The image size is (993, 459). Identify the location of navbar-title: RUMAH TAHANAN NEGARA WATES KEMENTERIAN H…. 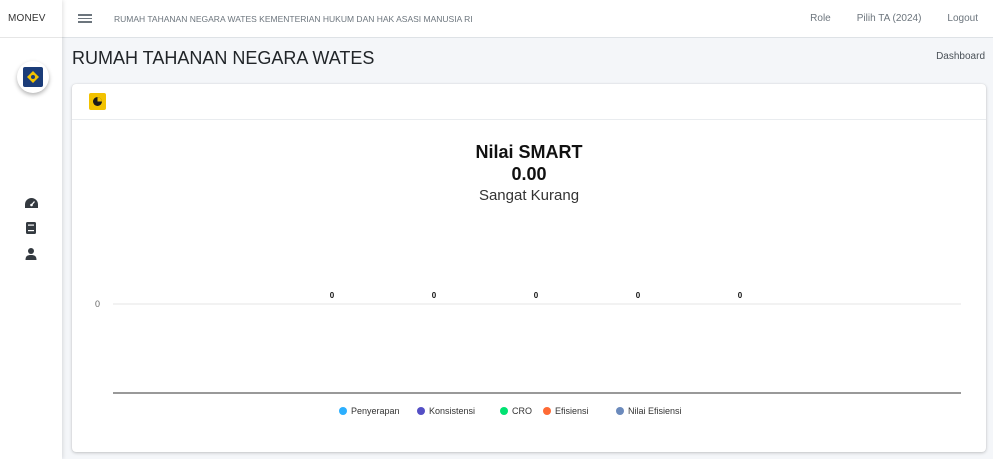
(293, 18).